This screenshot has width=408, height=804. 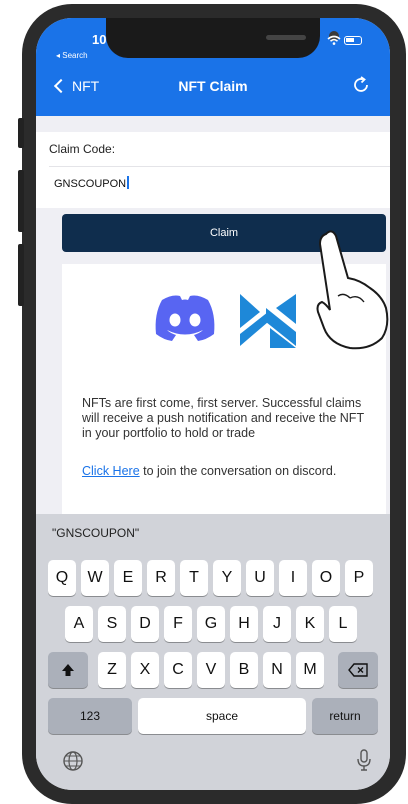 What do you see at coordinates (286, 37) in the screenshot?
I see `speaker-grille` at bounding box center [286, 37].